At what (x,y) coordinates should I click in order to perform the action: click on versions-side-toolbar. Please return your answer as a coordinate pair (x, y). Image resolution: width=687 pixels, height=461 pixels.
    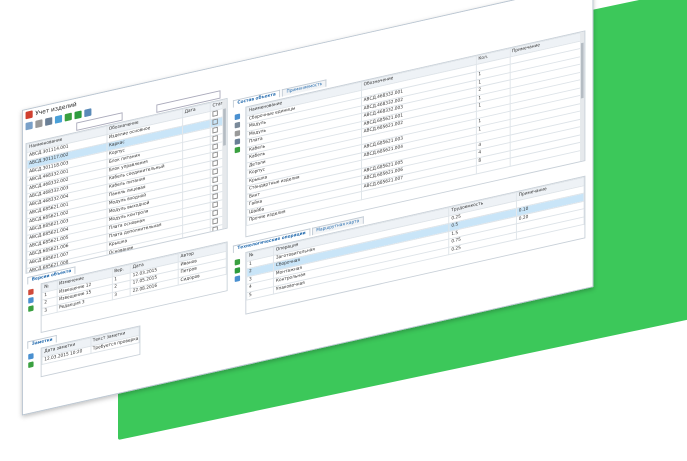
    Looking at the image, I should click on (31, 300).